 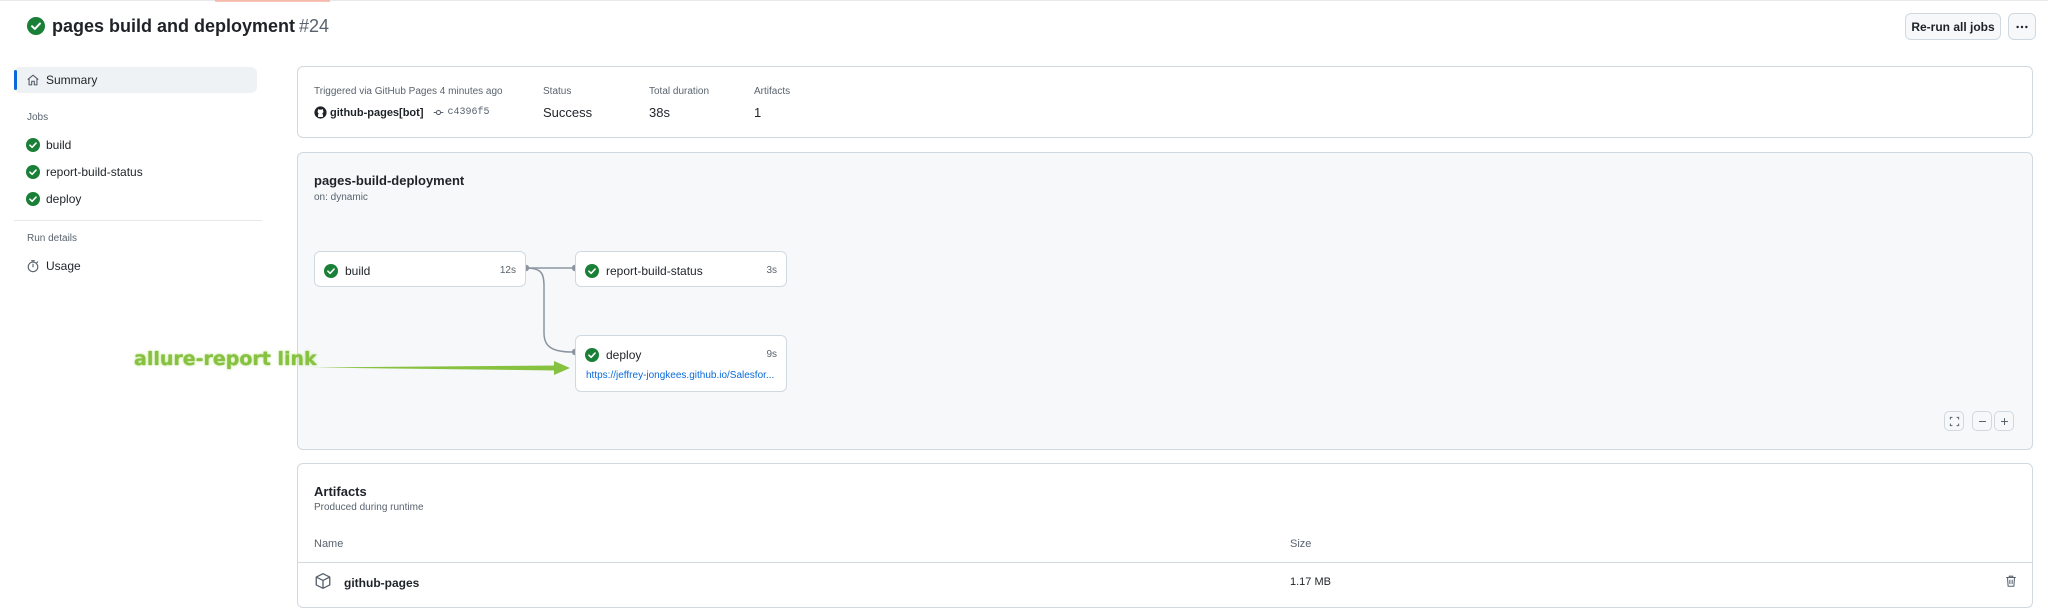 What do you see at coordinates (135, 80) in the screenshot?
I see `sidebar-item-summary: Summary` at bounding box center [135, 80].